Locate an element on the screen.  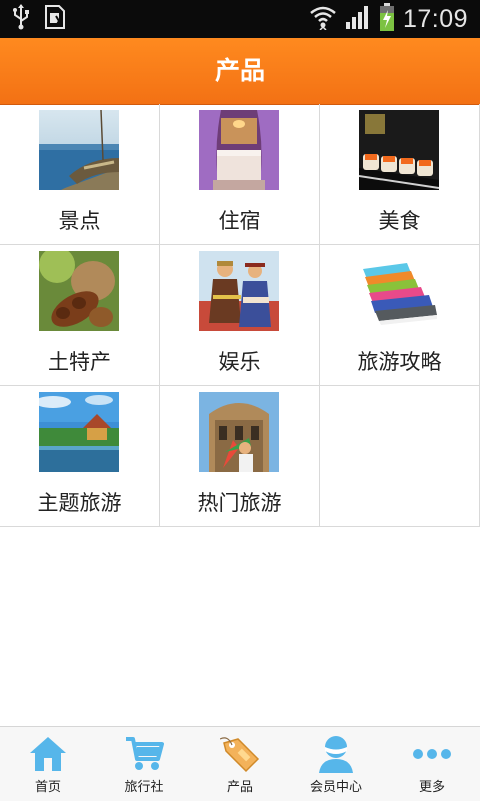
category-item-scenic: 景点 is located at coordinates (80, 174).